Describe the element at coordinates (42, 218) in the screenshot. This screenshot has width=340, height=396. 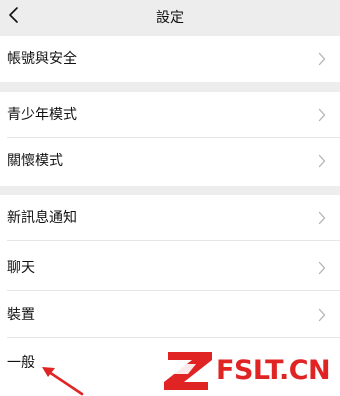
I see `row-label: 新訊息通知` at that location.